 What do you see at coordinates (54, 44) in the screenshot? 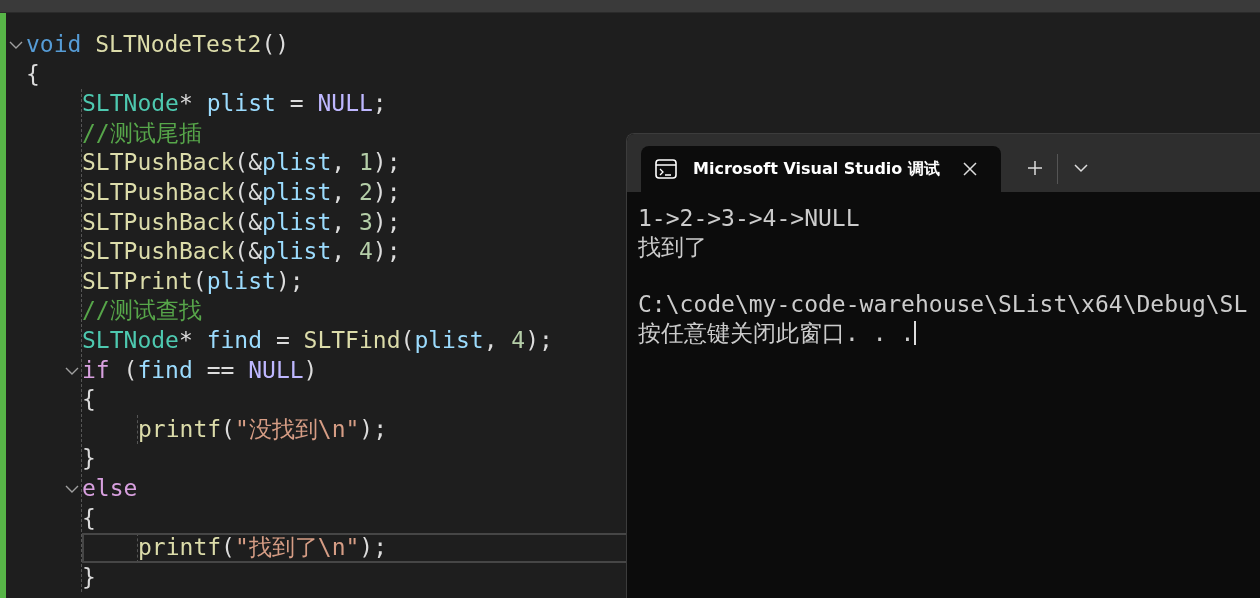
I see `keyword: void` at bounding box center [54, 44].